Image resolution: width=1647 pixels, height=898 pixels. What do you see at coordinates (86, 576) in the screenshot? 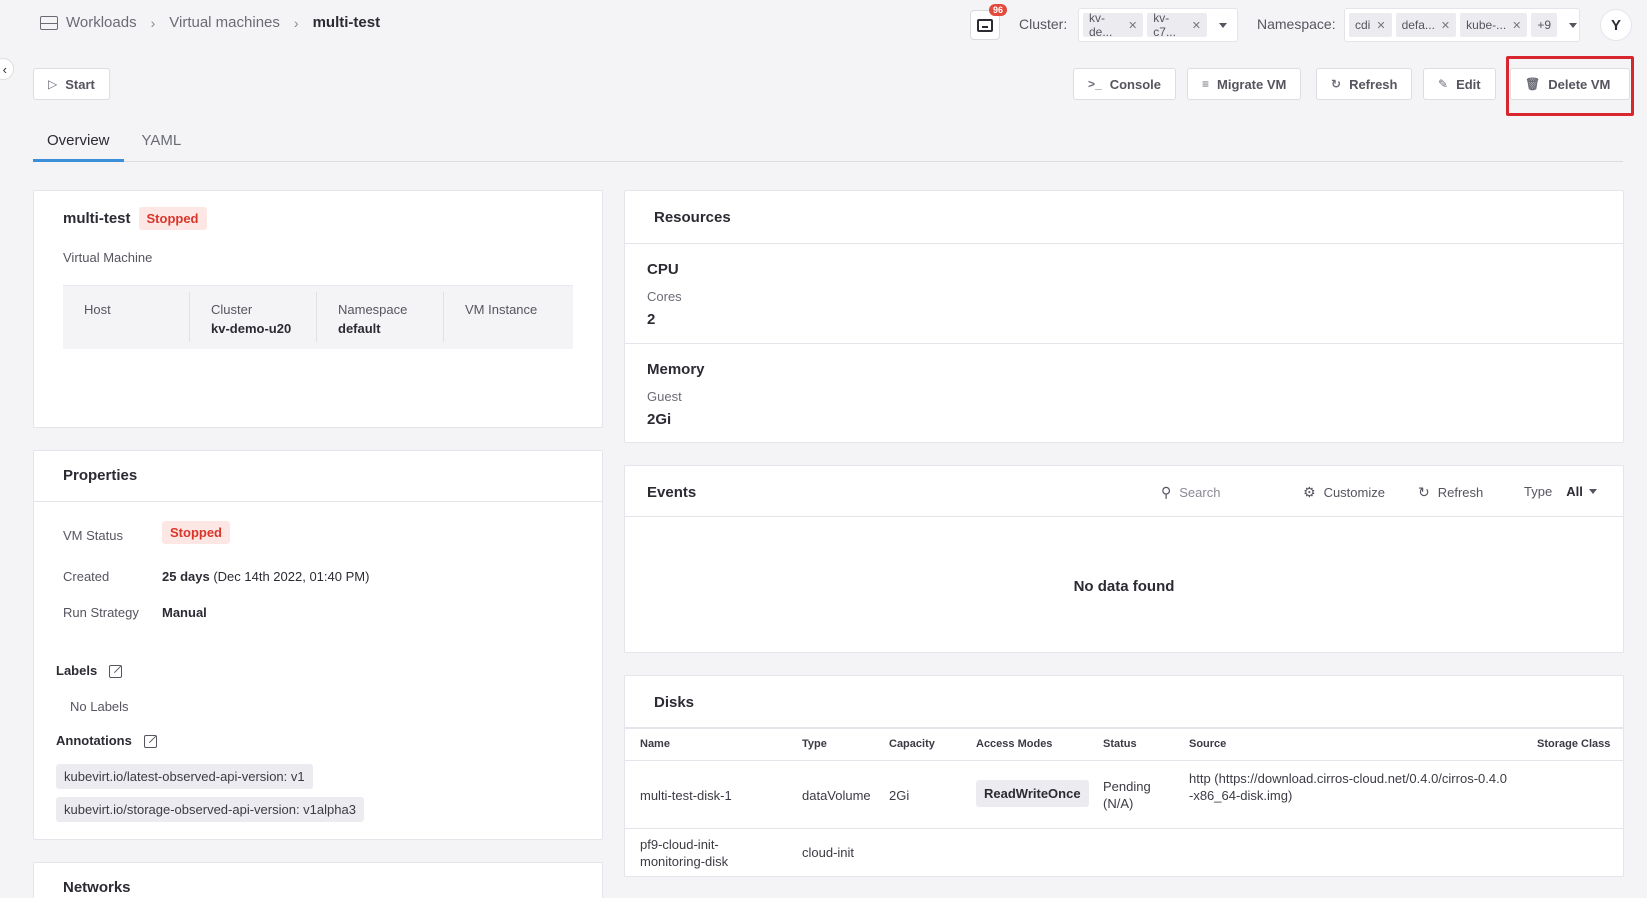
I see `created-label: Created` at bounding box center [86, 576].